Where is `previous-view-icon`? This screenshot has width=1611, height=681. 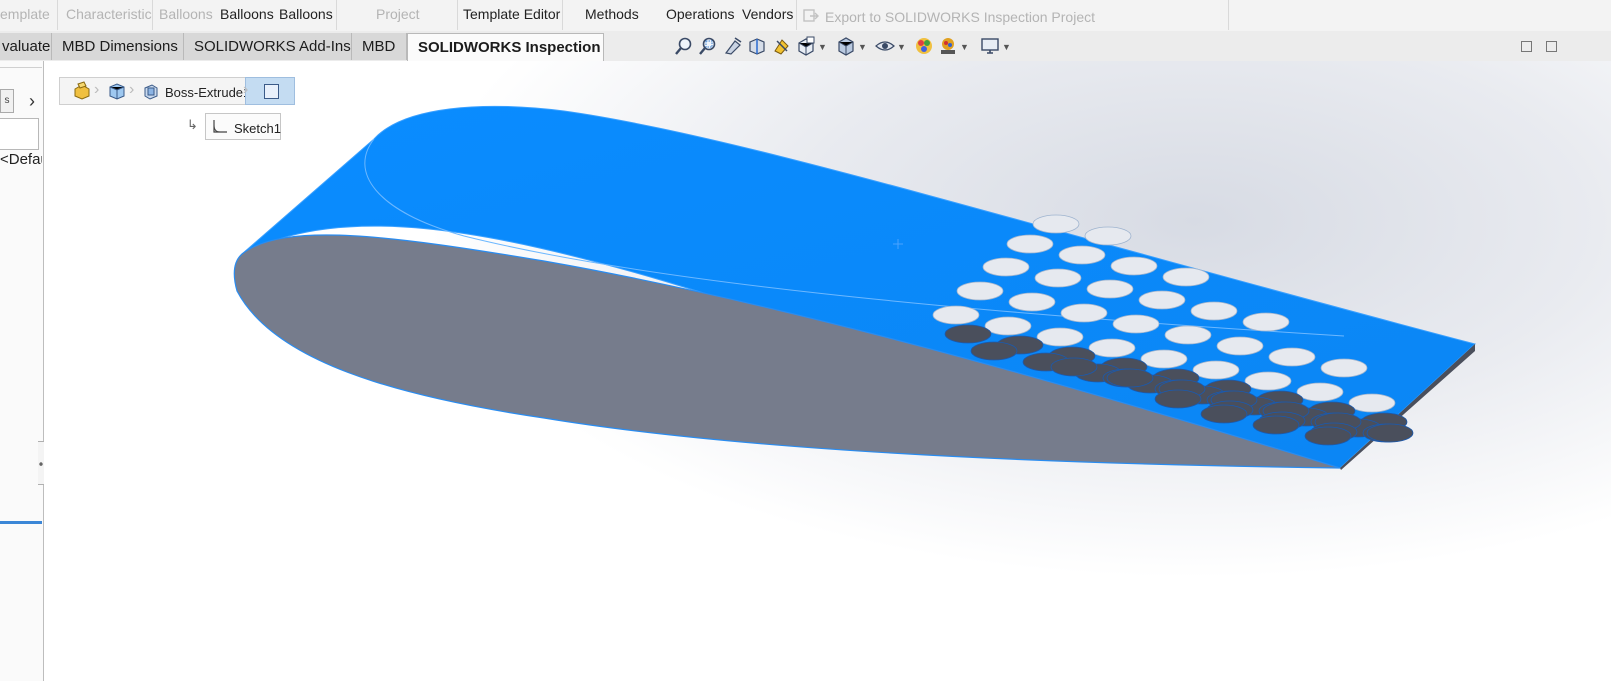
previous-view-icon is located at coordinates (733, 46).